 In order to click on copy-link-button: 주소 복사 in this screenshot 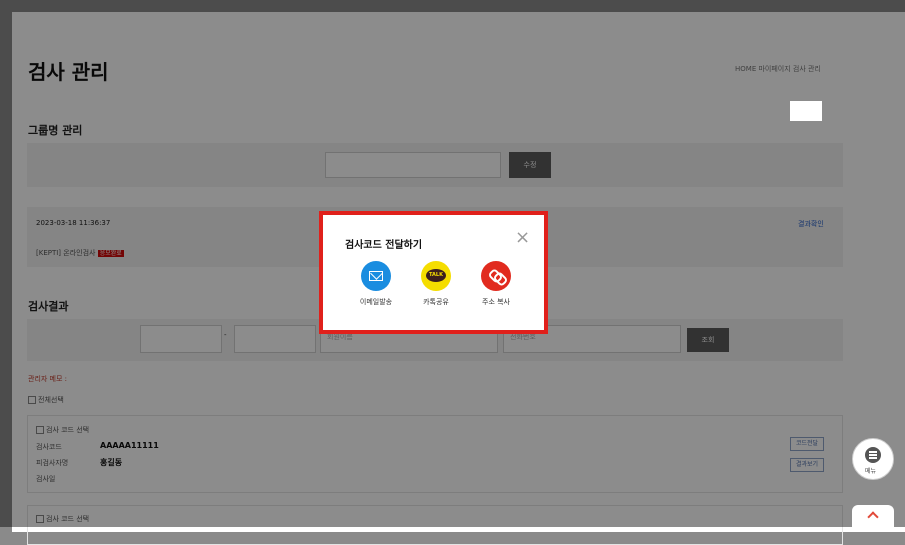, I will do `click(496, 284)`.